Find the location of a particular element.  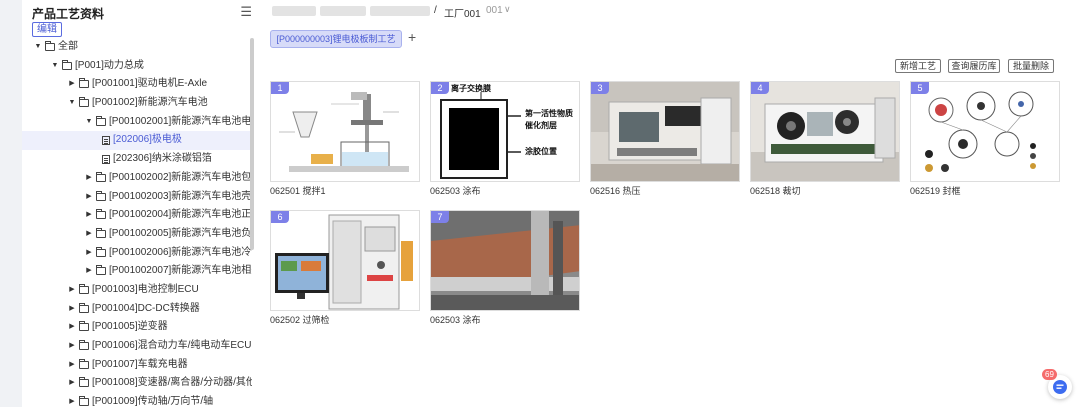

new-process-button: 新增工艺 is located at coordinates (918, 66).